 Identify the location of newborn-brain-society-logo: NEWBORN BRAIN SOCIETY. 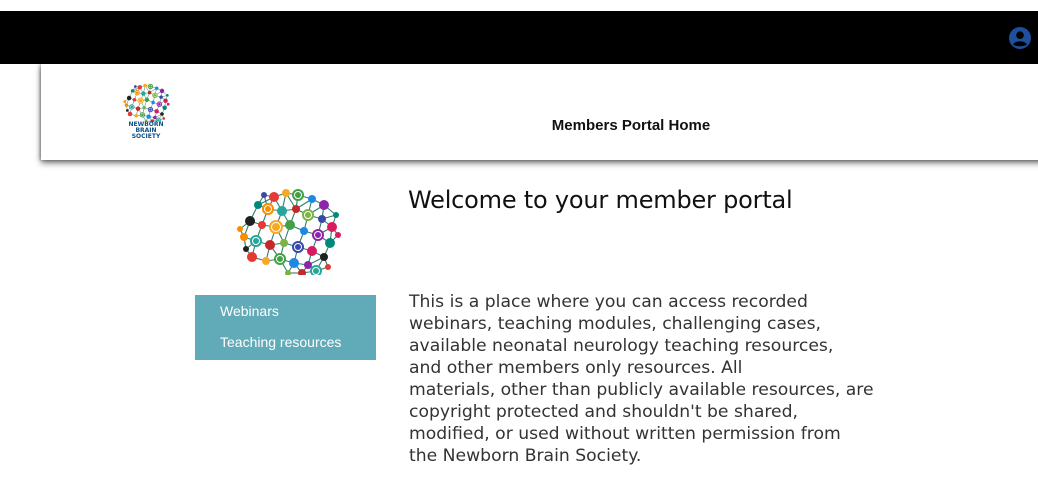
(146, 112).